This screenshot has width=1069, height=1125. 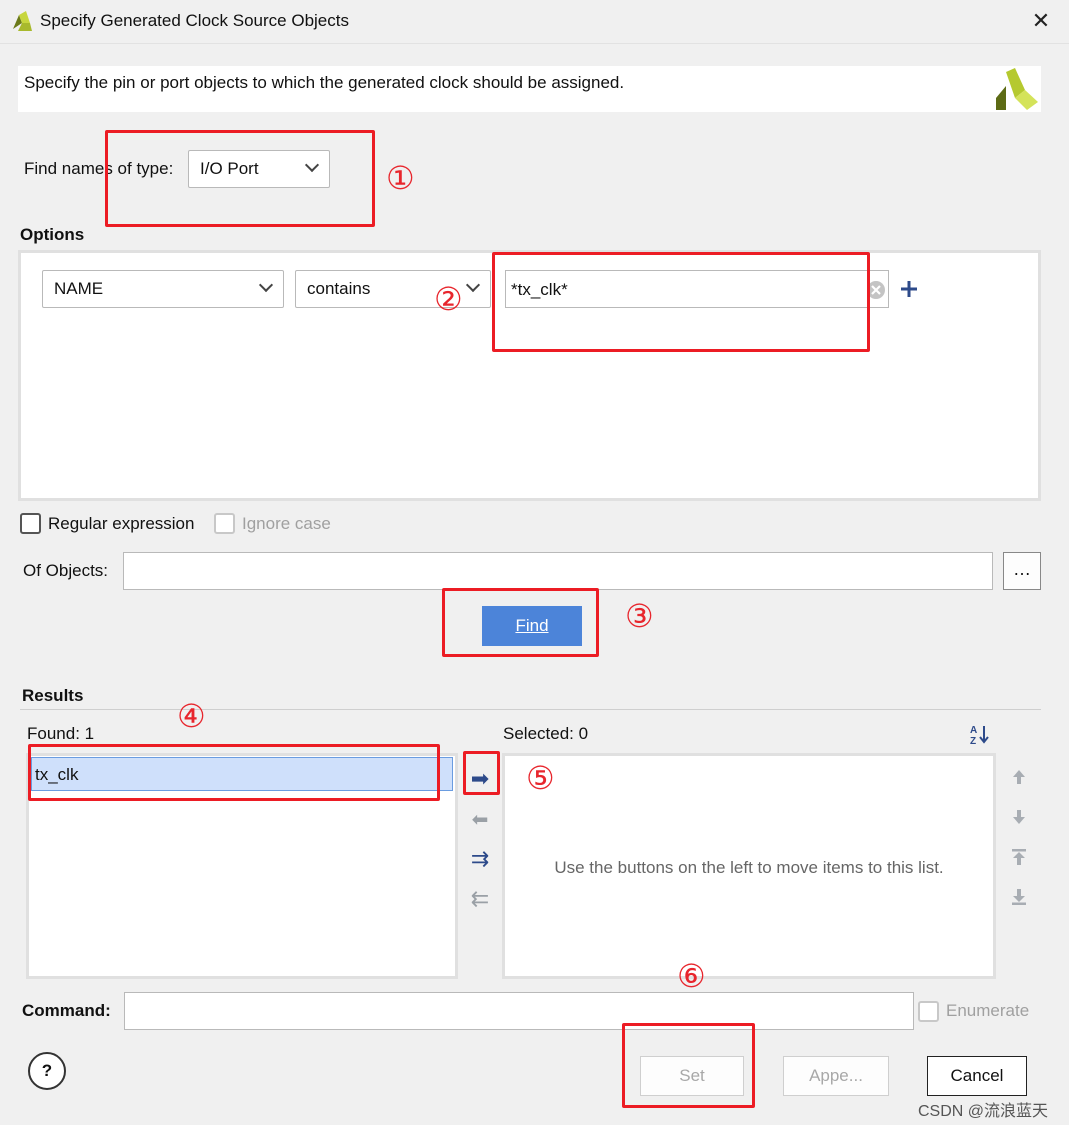 What do you see at coordinates (973, 740) in the screenshot?
I see `svg-text: Z` at bounding box center [973, 740].